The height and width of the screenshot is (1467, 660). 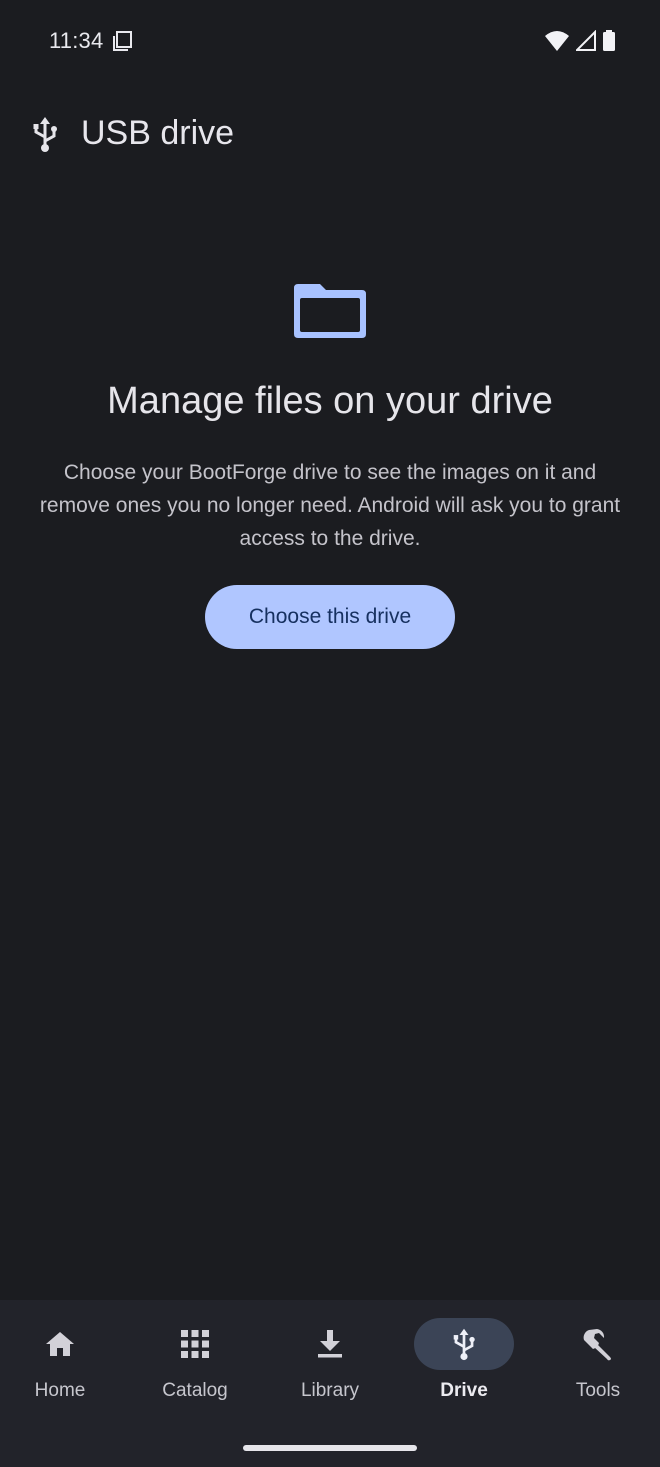 I want to click on wrench-icon, so click(x=596, y=1344).